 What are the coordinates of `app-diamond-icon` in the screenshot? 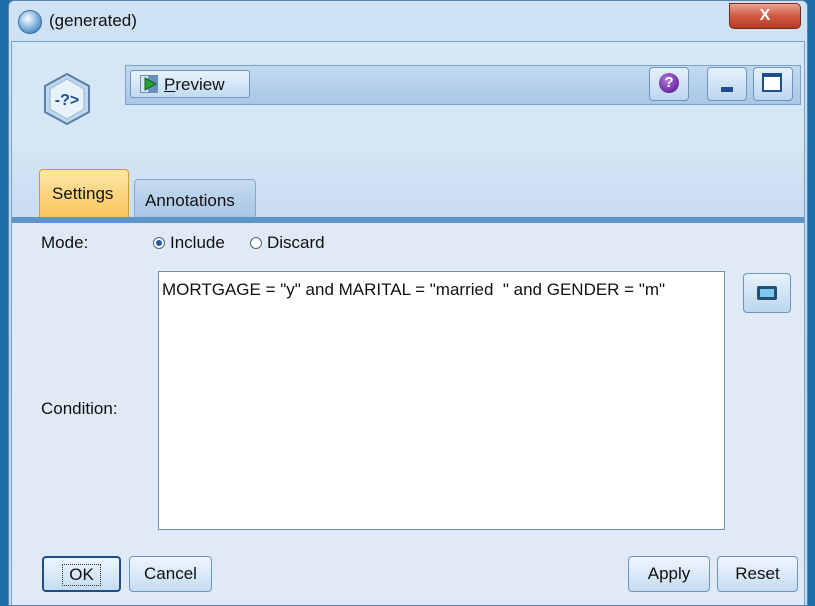 It's located at (30, 22).